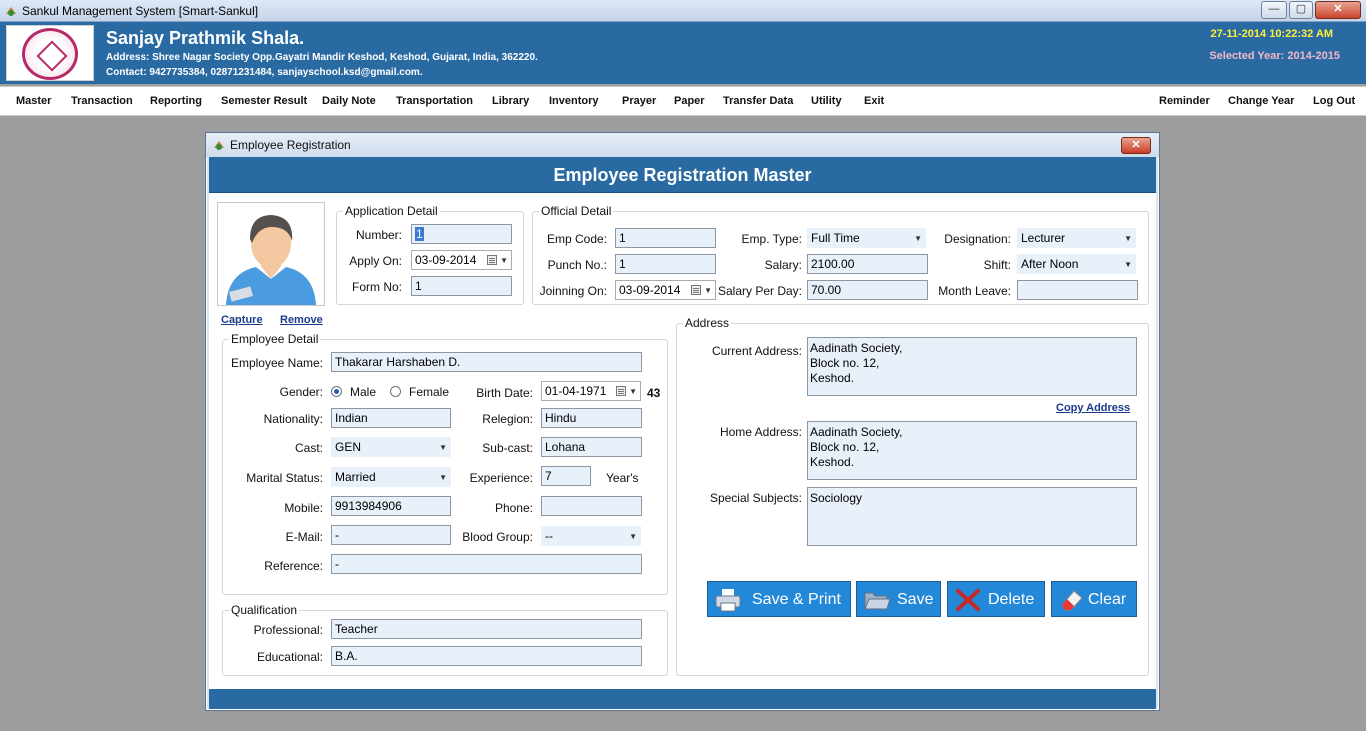 The image size is (1366, 731). Describe the element at coordinates (728, 600) in the screenshot. I see `printer-icon` at that location.